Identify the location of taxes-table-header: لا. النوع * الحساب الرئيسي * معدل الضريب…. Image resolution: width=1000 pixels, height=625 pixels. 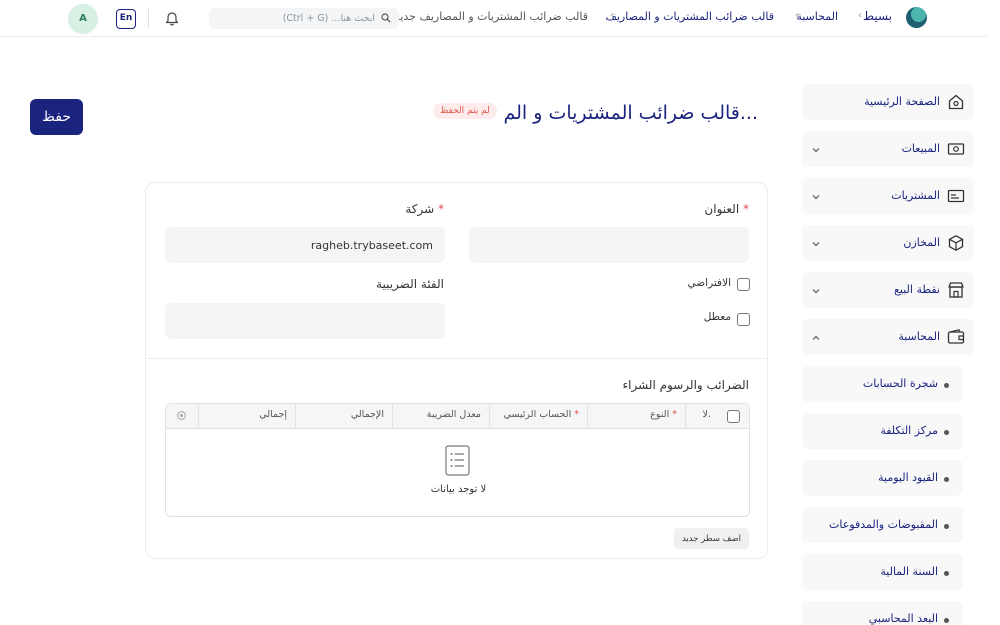
(457, 416).